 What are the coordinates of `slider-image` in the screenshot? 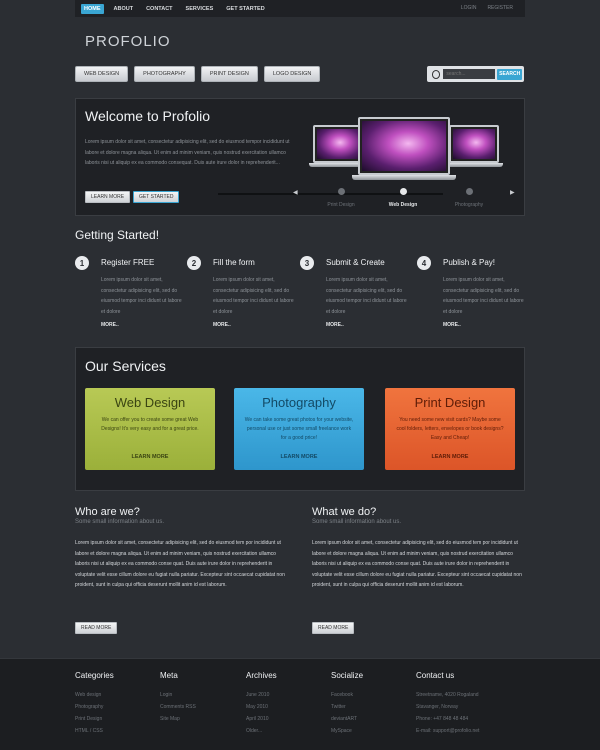 It's located at (406, 150).